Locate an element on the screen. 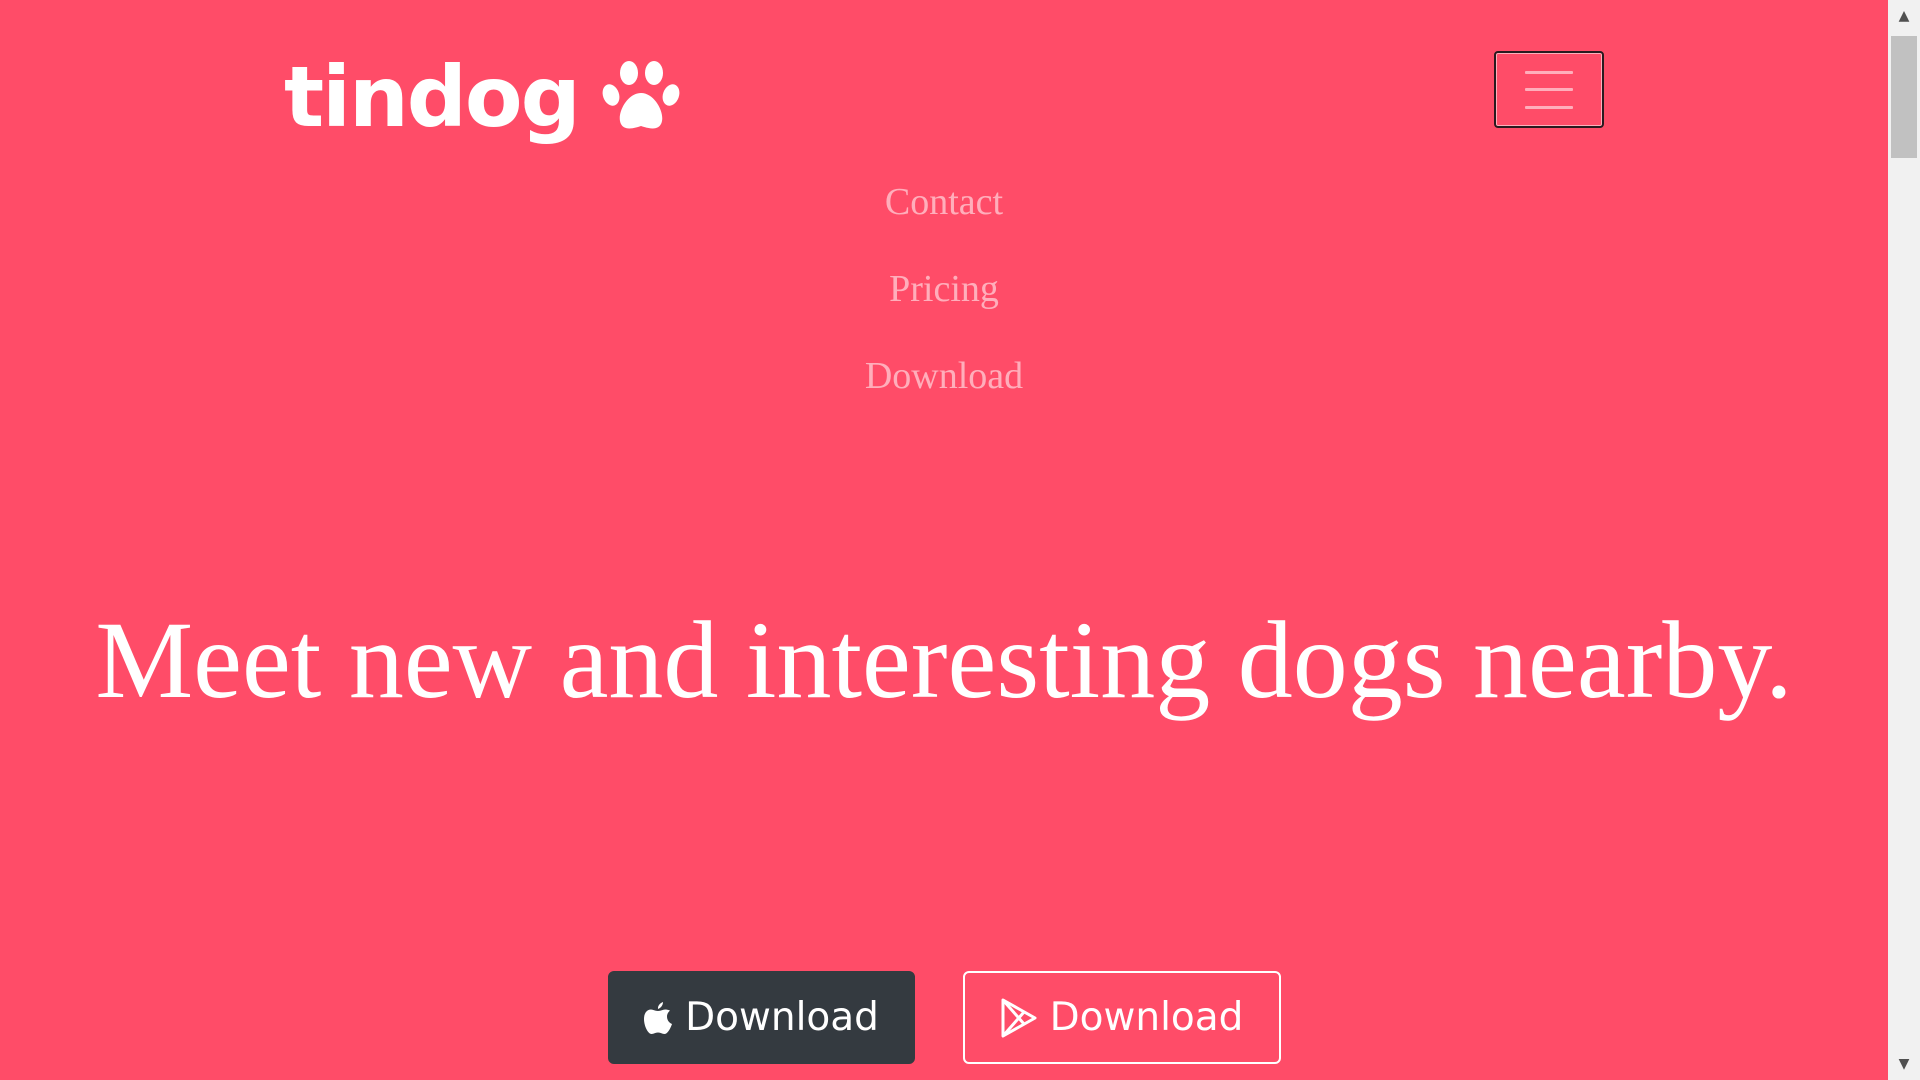 The height and width of the screenshot is (1080, 1920). apple-download-button: Download is located at coordinates (761, 1017).